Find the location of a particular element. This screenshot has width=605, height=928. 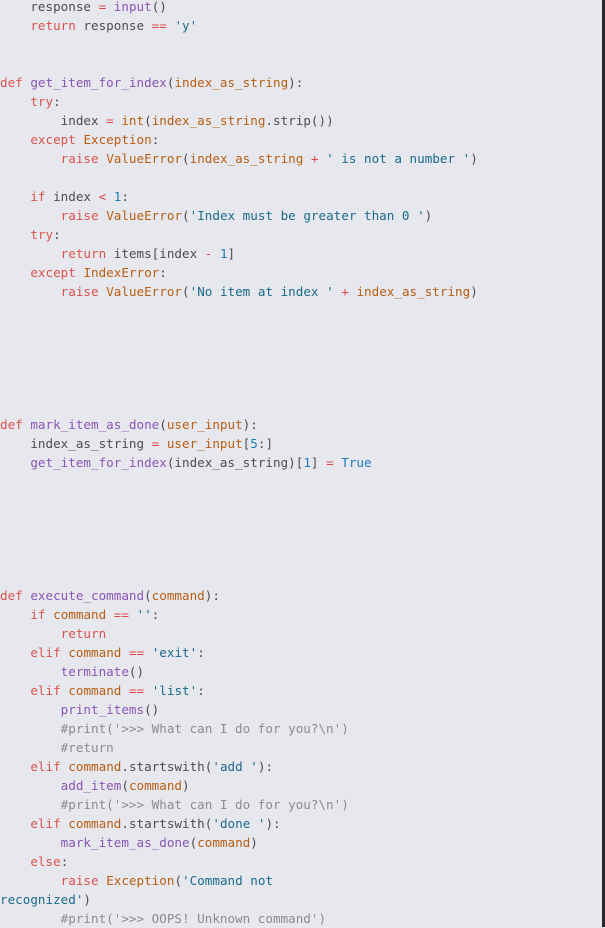

string-token: recognized' is located at coordinates (42, 899).